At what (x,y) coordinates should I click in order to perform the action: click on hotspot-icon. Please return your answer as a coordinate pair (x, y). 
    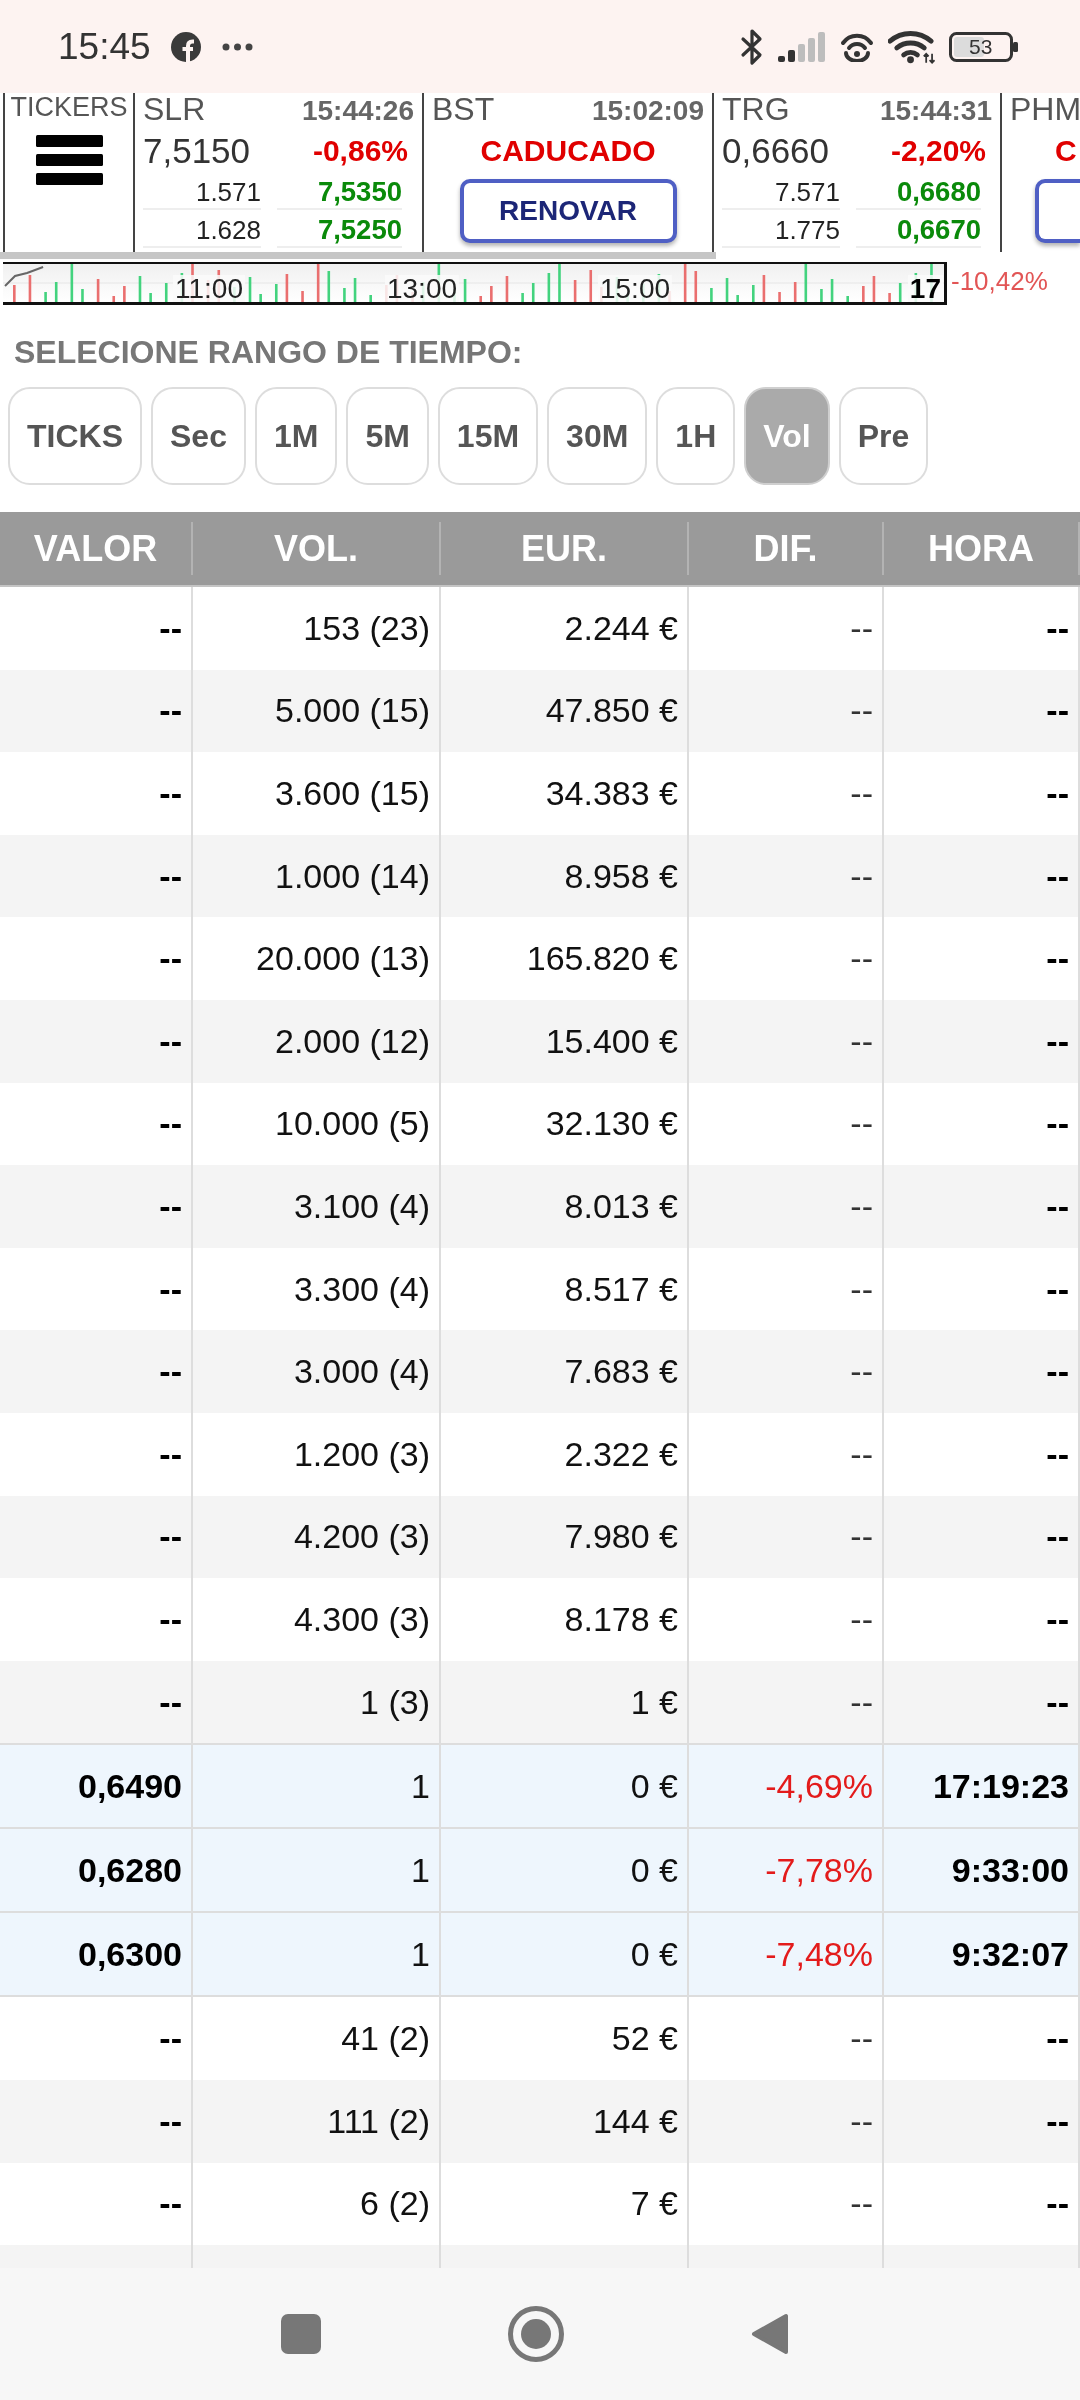
    Looking at the image, I should click on (857, 46).